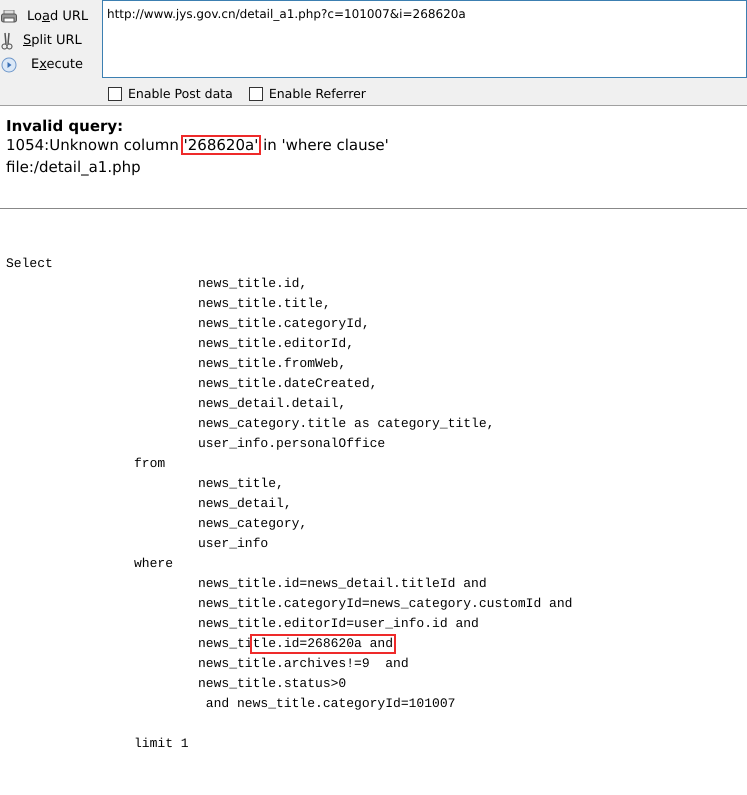  What do you see at coordinates (221, 145) in the screenshot?
I see `highlighted-text: '268620a'` at bounding box center [221, 145].